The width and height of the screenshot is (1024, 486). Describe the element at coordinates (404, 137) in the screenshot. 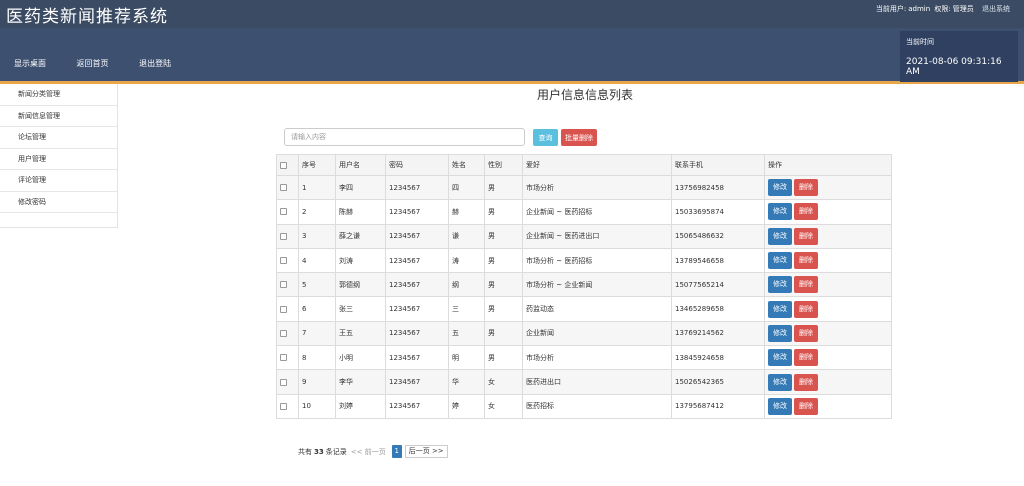

I see `search-input` at that location.